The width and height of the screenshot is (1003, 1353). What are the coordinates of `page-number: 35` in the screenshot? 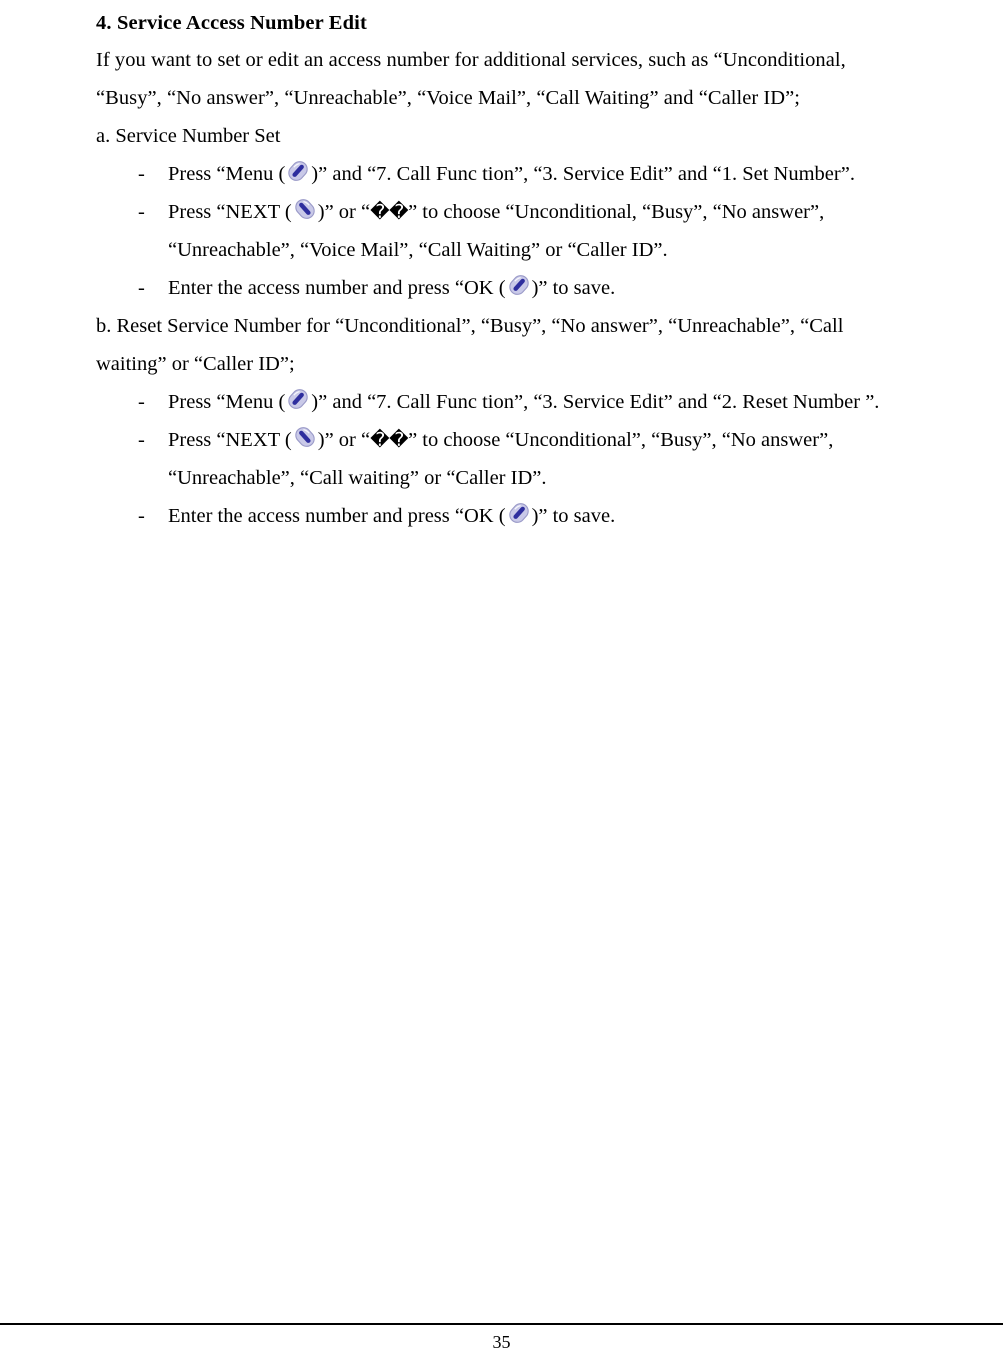 It's located at (501, 1342).